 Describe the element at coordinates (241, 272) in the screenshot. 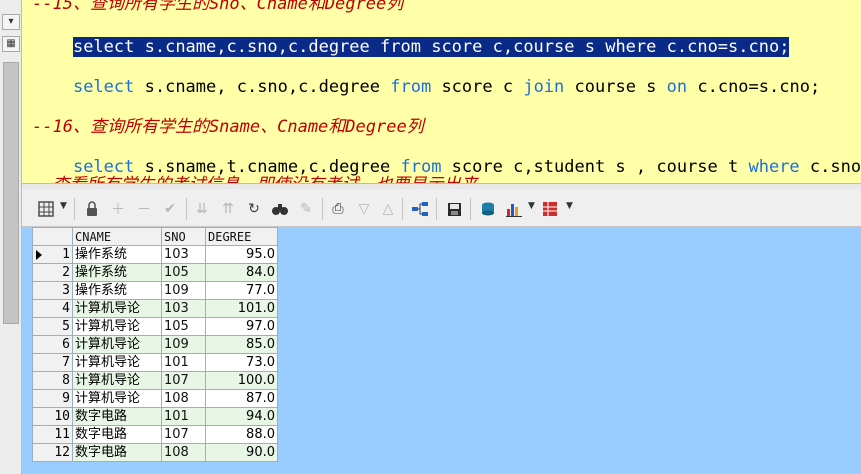

I see `cell-degree: 84.0` at that location.